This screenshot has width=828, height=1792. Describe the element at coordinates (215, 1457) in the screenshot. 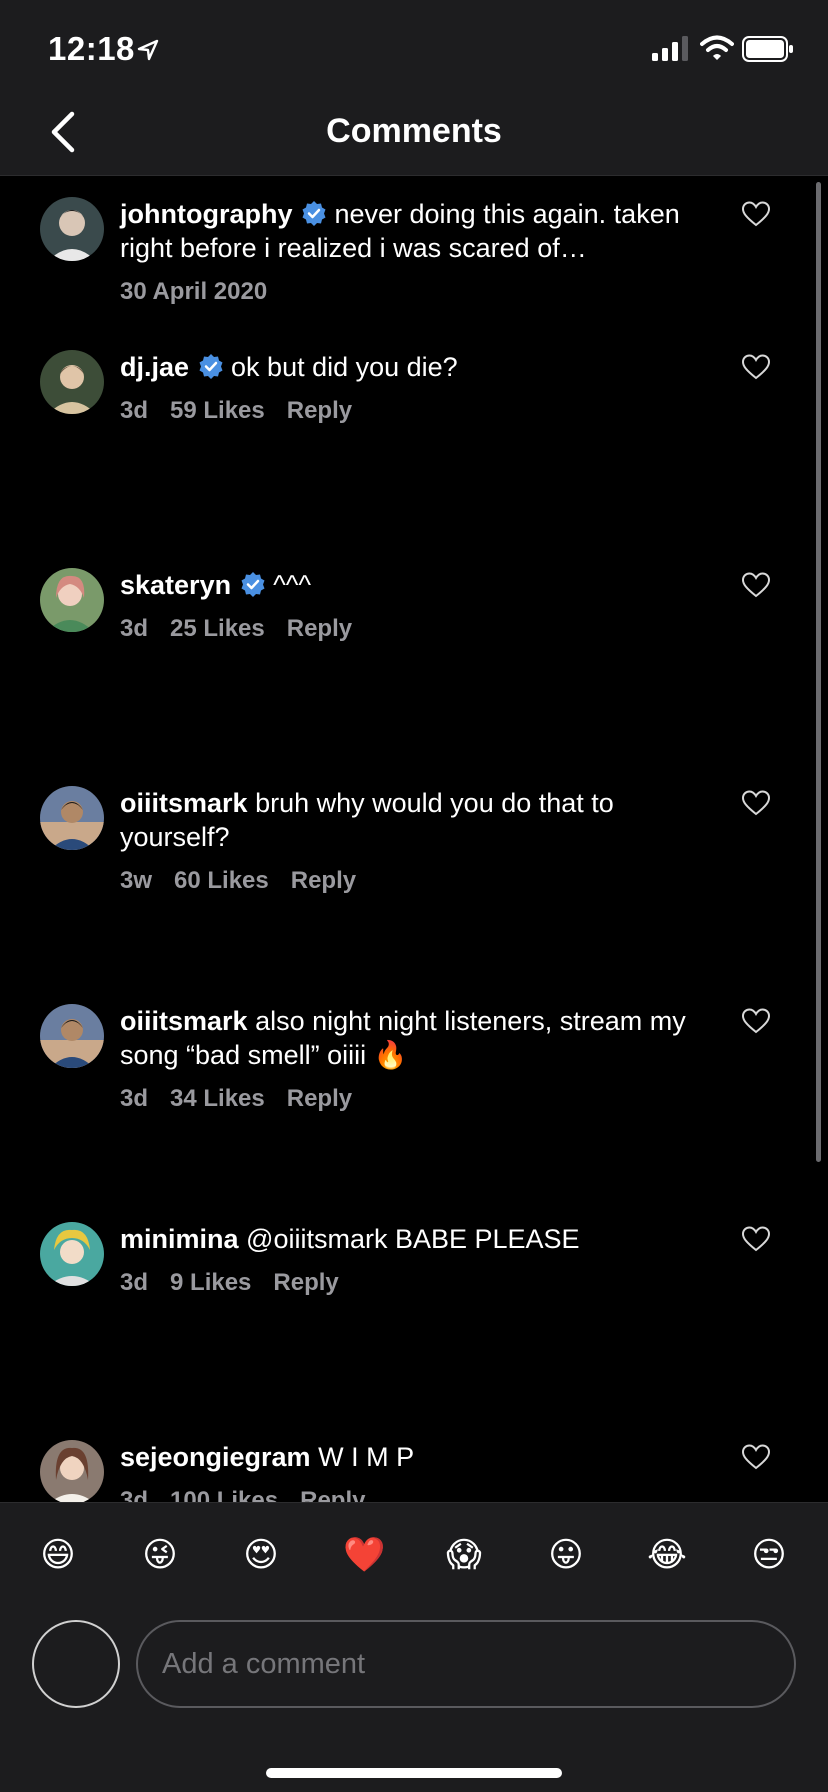

I see `comment-username: sejeongiegram` at that location.